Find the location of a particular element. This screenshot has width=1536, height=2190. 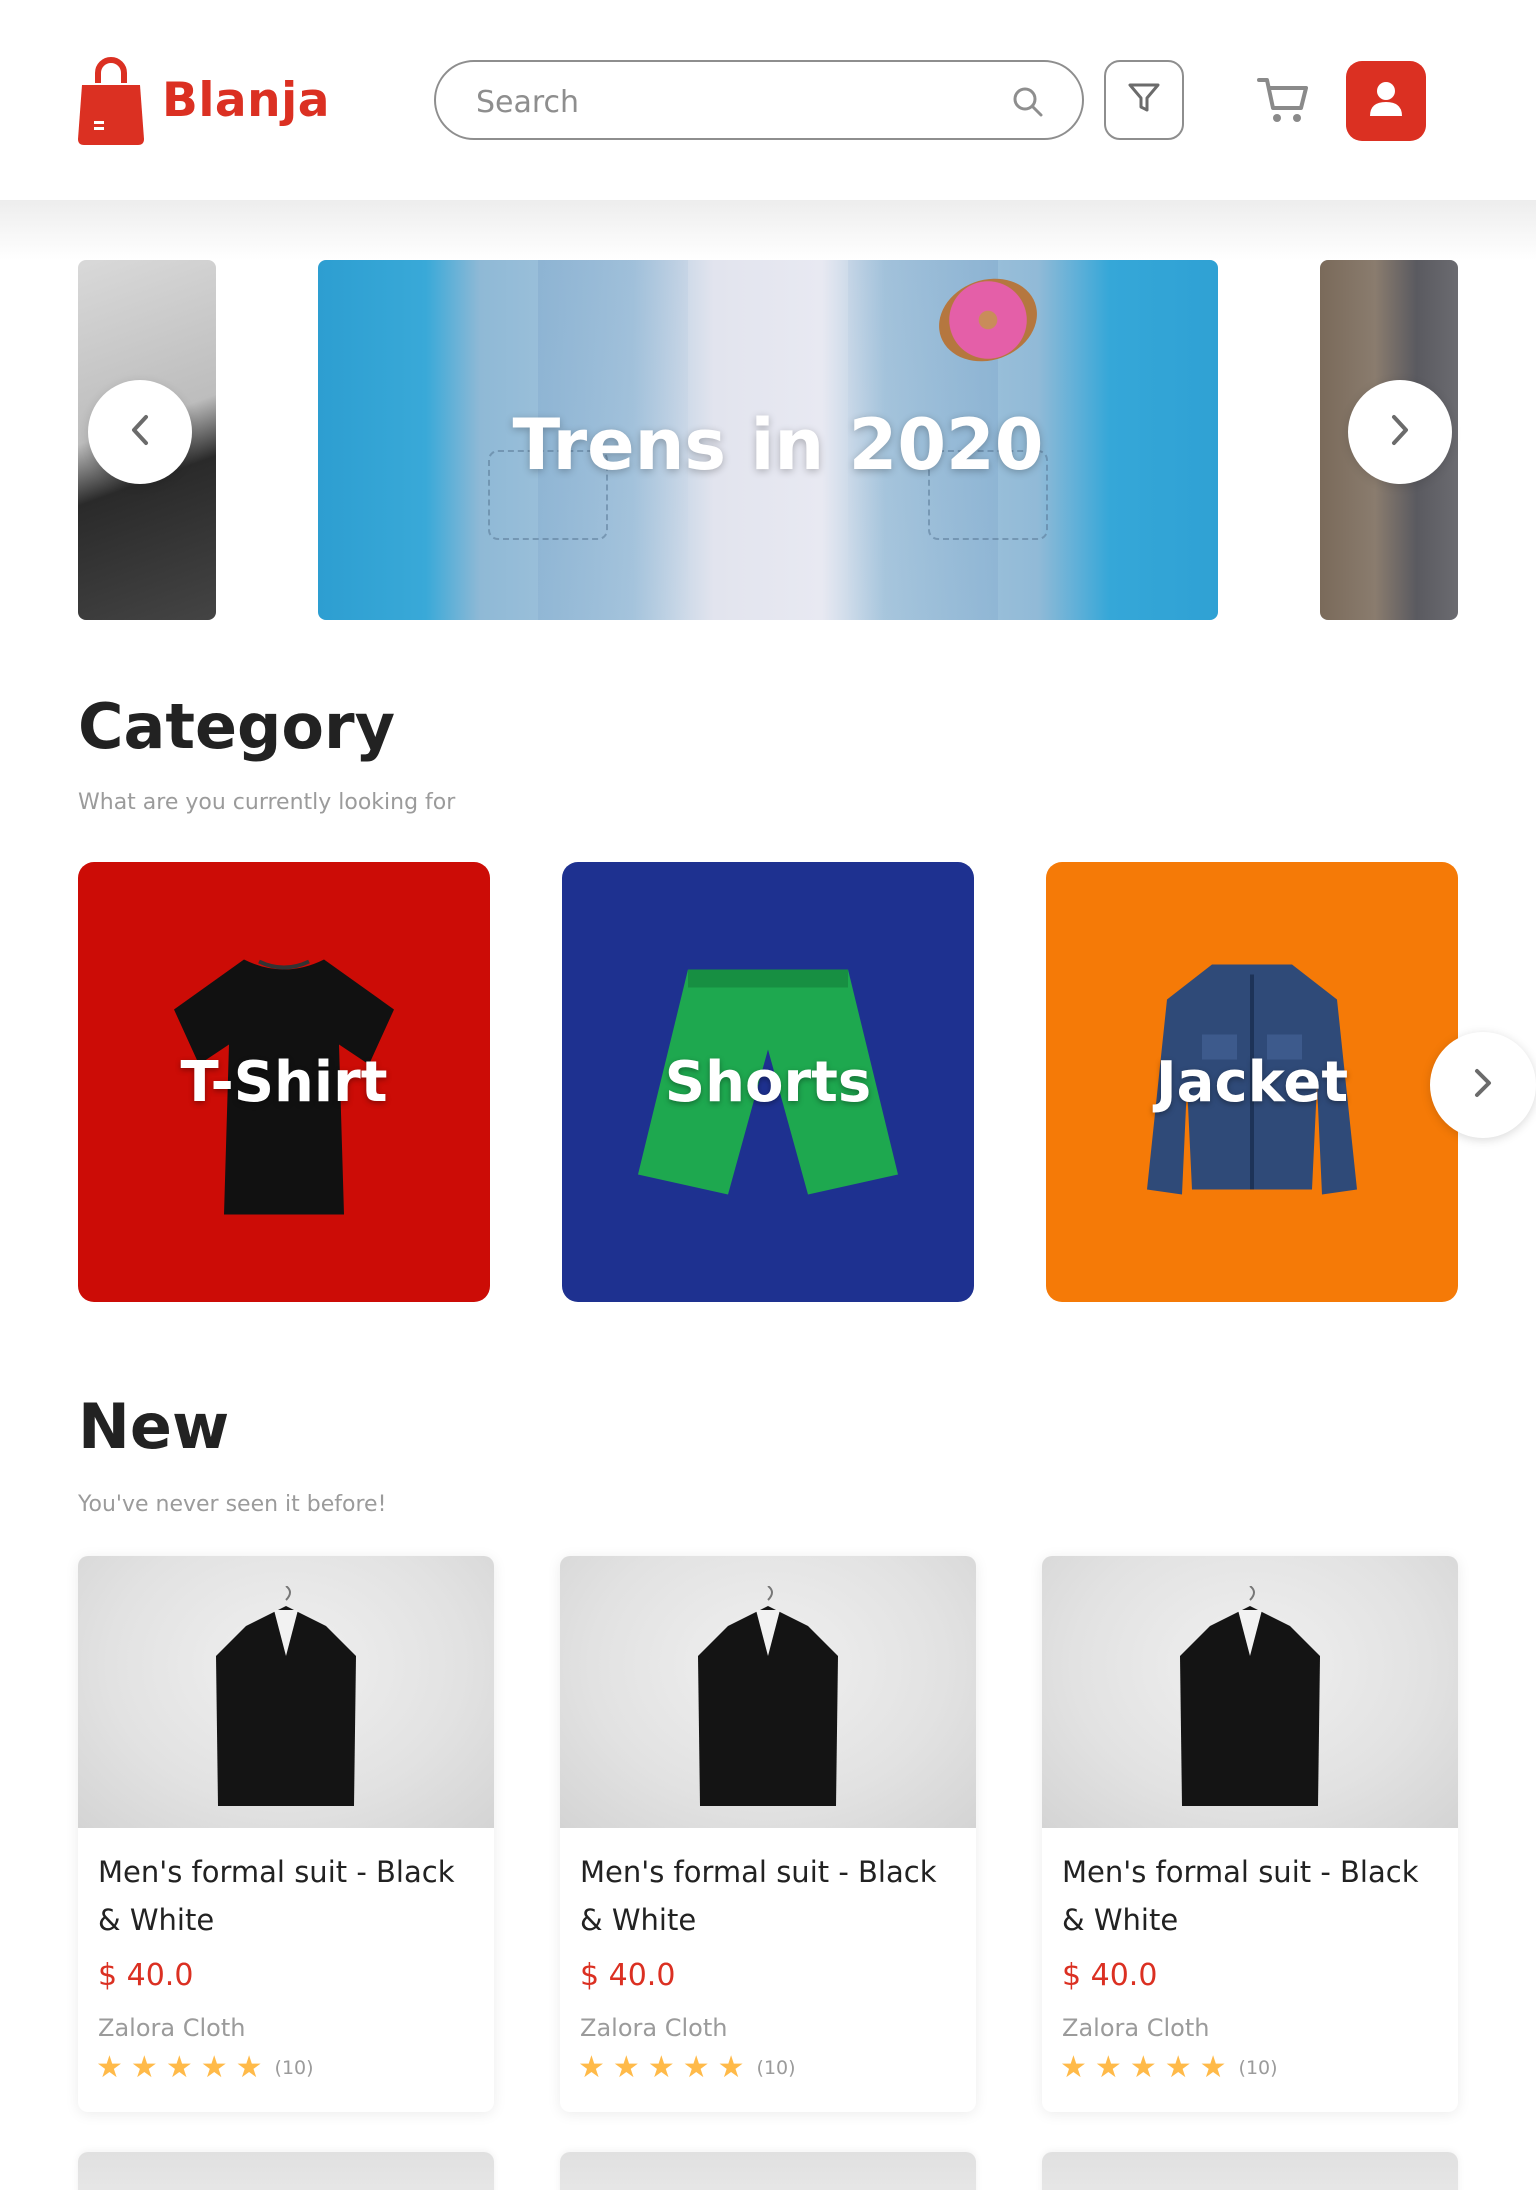

brand-name: Blanja is located at coordinates (246, 100).